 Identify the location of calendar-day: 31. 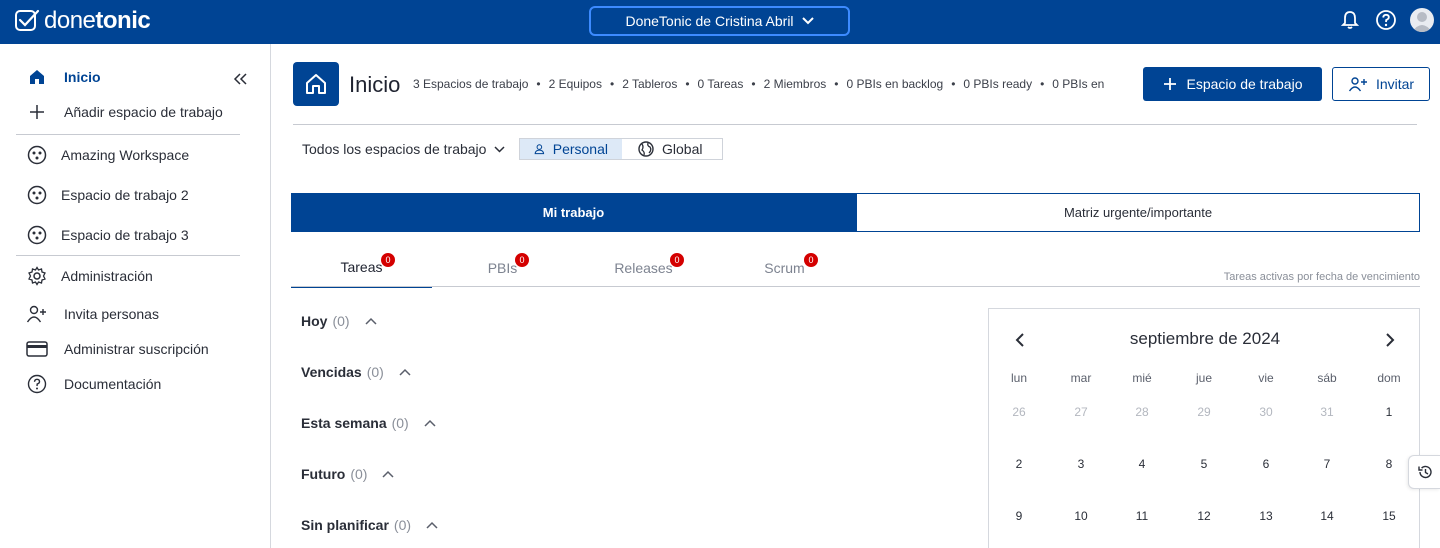
(1327, 412).